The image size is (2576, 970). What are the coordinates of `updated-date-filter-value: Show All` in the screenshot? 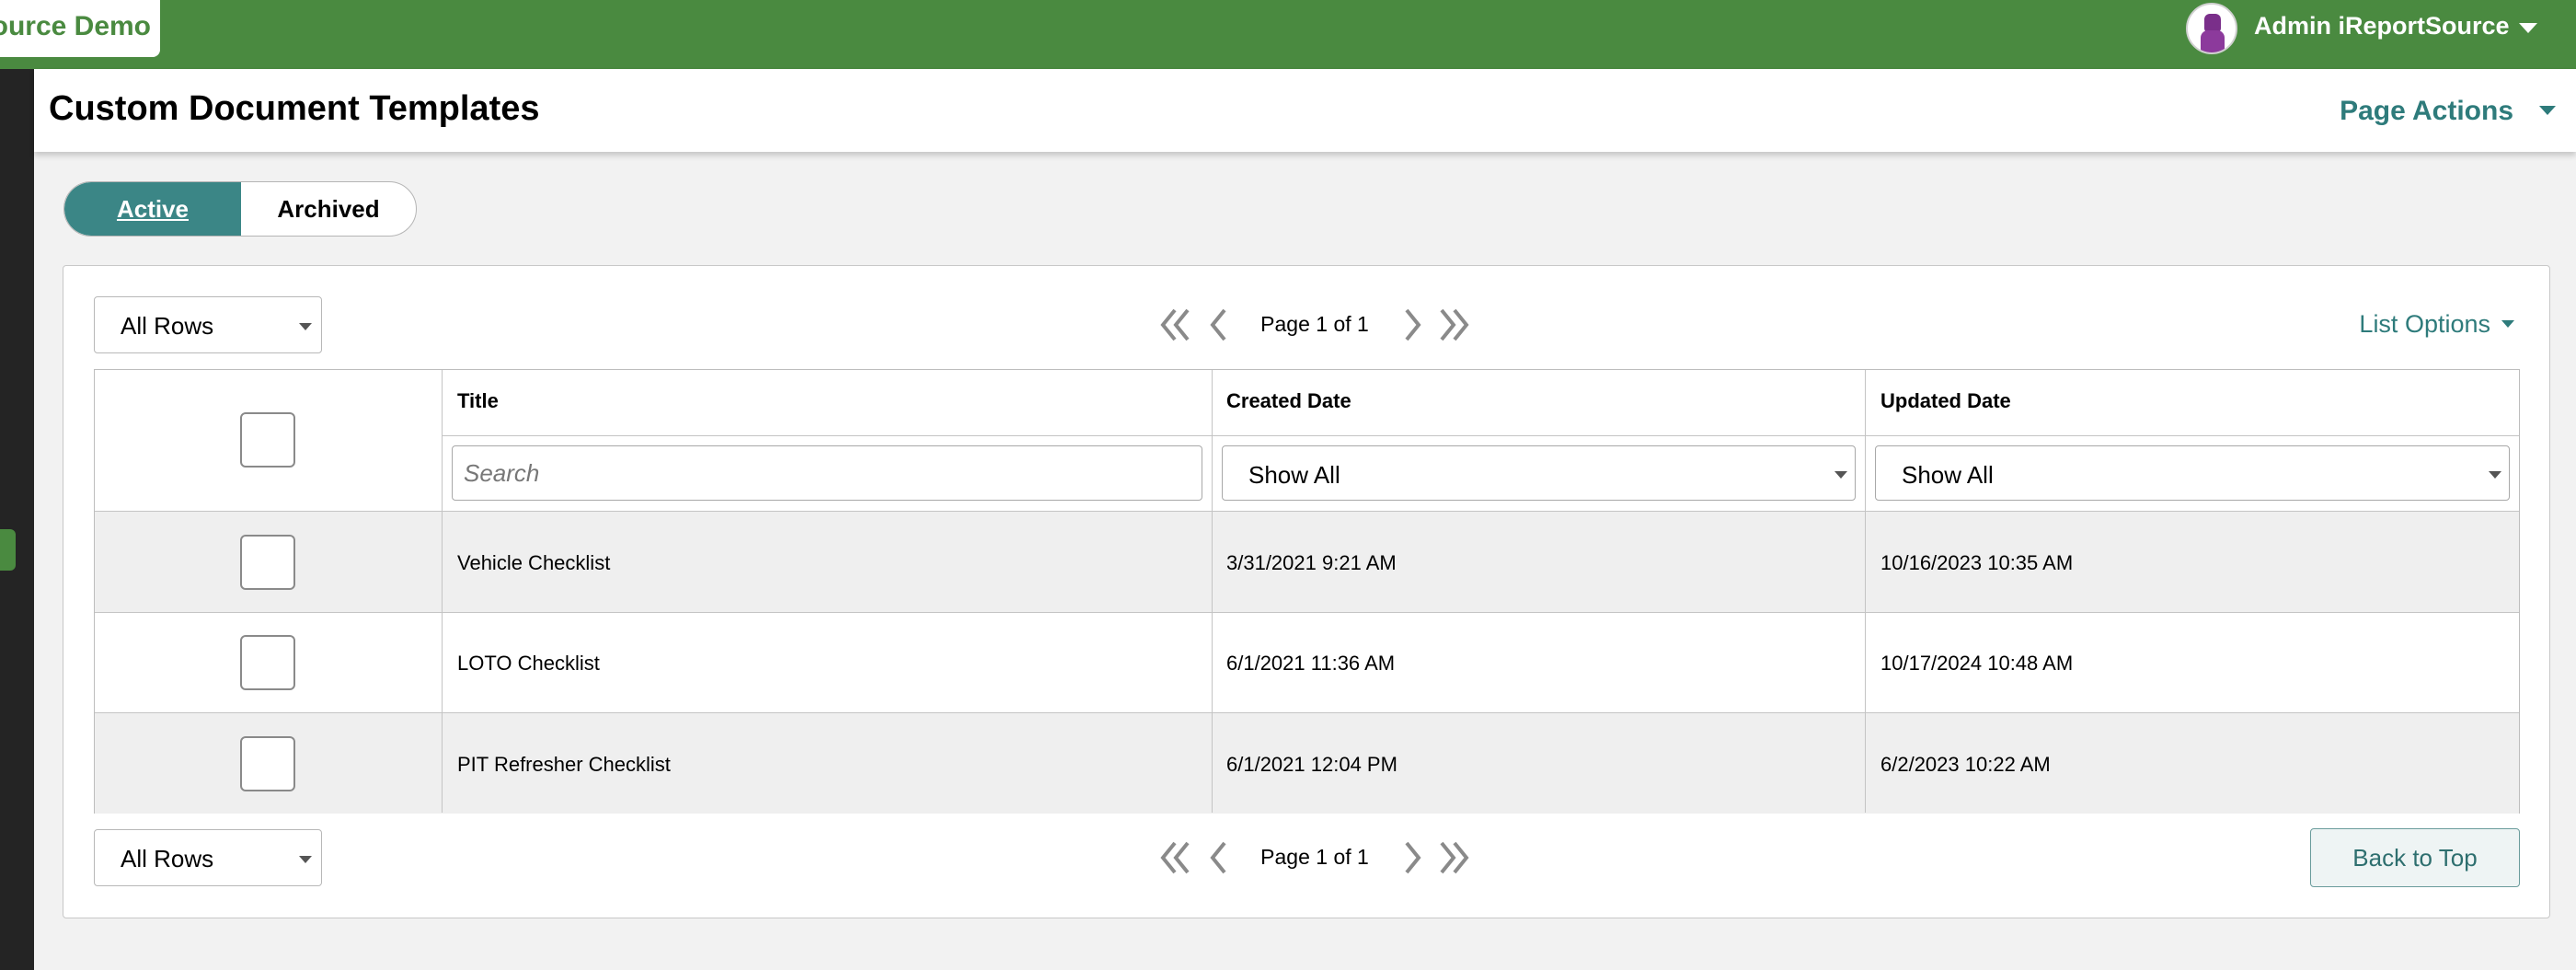 It's located at (1948, 475).